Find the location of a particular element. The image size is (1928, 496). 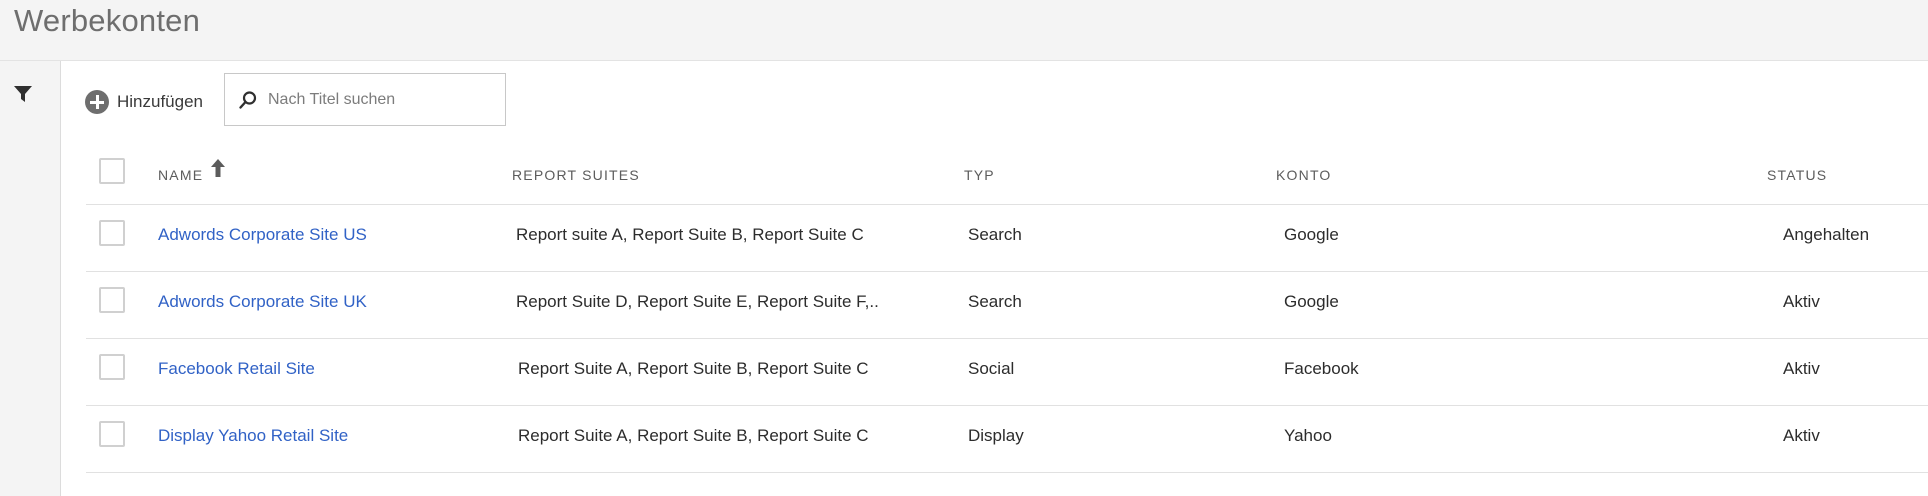

search-box is located at coordinates (365, 99).